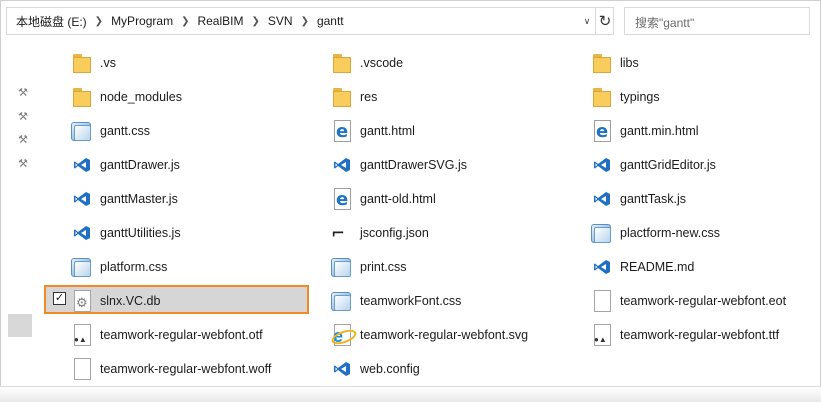  What do you see at coordinates (410, 394) in the screenshot?
I see `window-bottom-edge` at bounding box center [410, 394].